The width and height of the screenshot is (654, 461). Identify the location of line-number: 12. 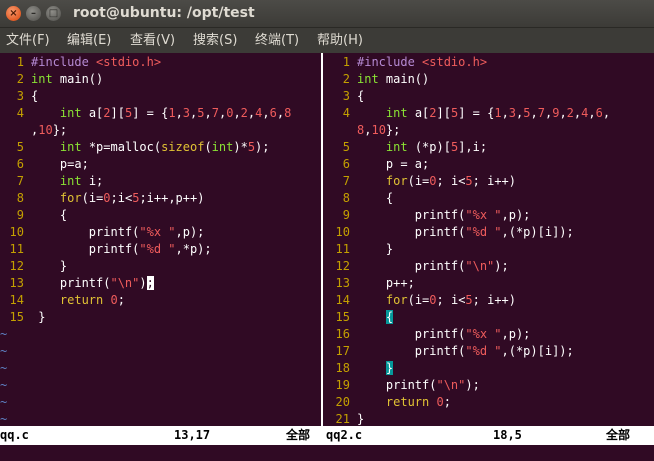
(342, 266).